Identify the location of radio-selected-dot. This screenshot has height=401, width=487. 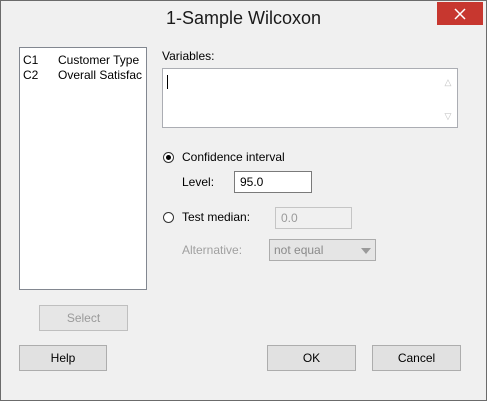
(168, 157).